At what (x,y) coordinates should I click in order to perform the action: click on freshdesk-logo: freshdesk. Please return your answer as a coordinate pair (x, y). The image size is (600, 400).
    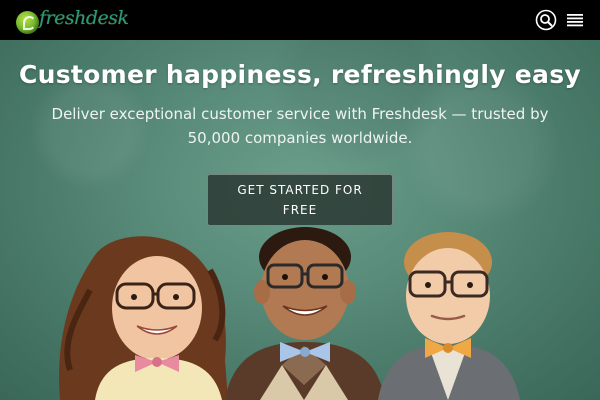
    Looking at the image, I should click on (71, 21).